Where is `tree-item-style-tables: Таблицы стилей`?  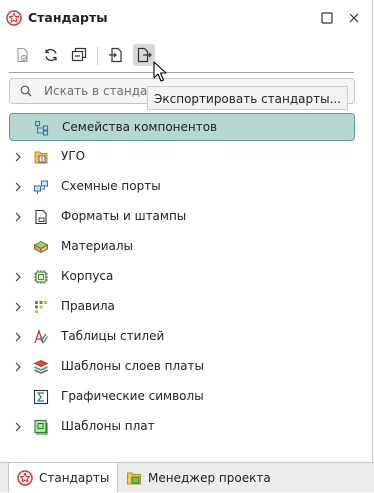 tree-item-style-tables: Таблицы стилей is located at coordinates (182, 337).